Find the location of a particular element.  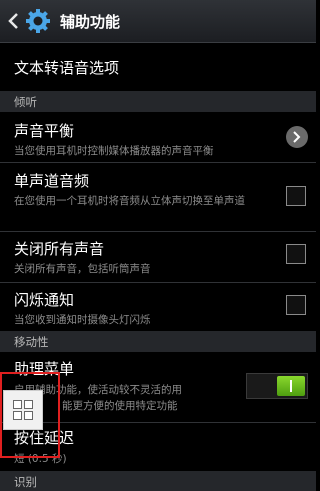

section-recognition-label: 识别 is located at coordinates (25, 482).